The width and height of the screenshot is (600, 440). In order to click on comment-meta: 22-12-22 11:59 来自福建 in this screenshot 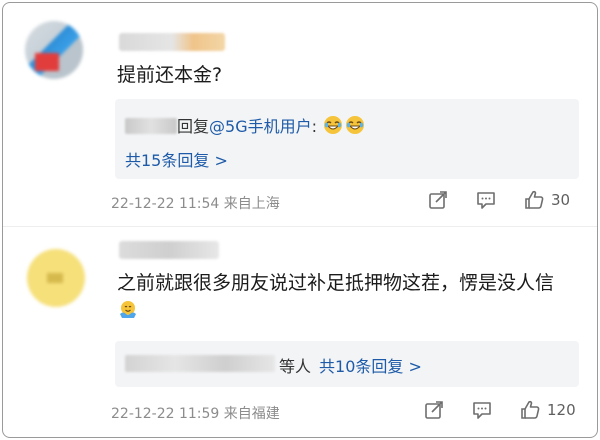, I will do `click(195, 414)`.